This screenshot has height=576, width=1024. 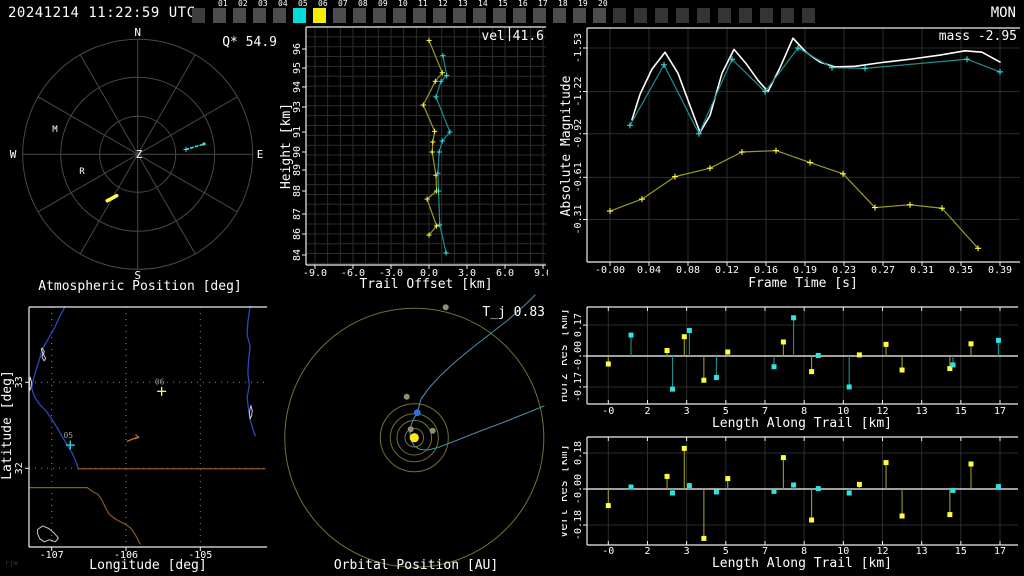 I want to click on station-label-06: 06, so click(x=160, y=381).